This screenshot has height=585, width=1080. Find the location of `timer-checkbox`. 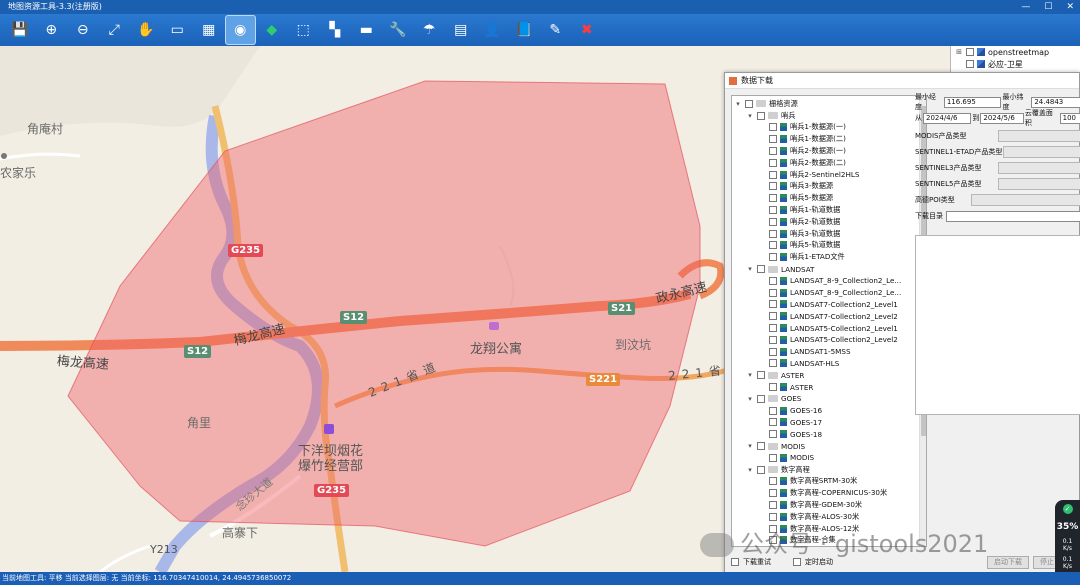

timer-checkbox is located at coordinates (797, 562).